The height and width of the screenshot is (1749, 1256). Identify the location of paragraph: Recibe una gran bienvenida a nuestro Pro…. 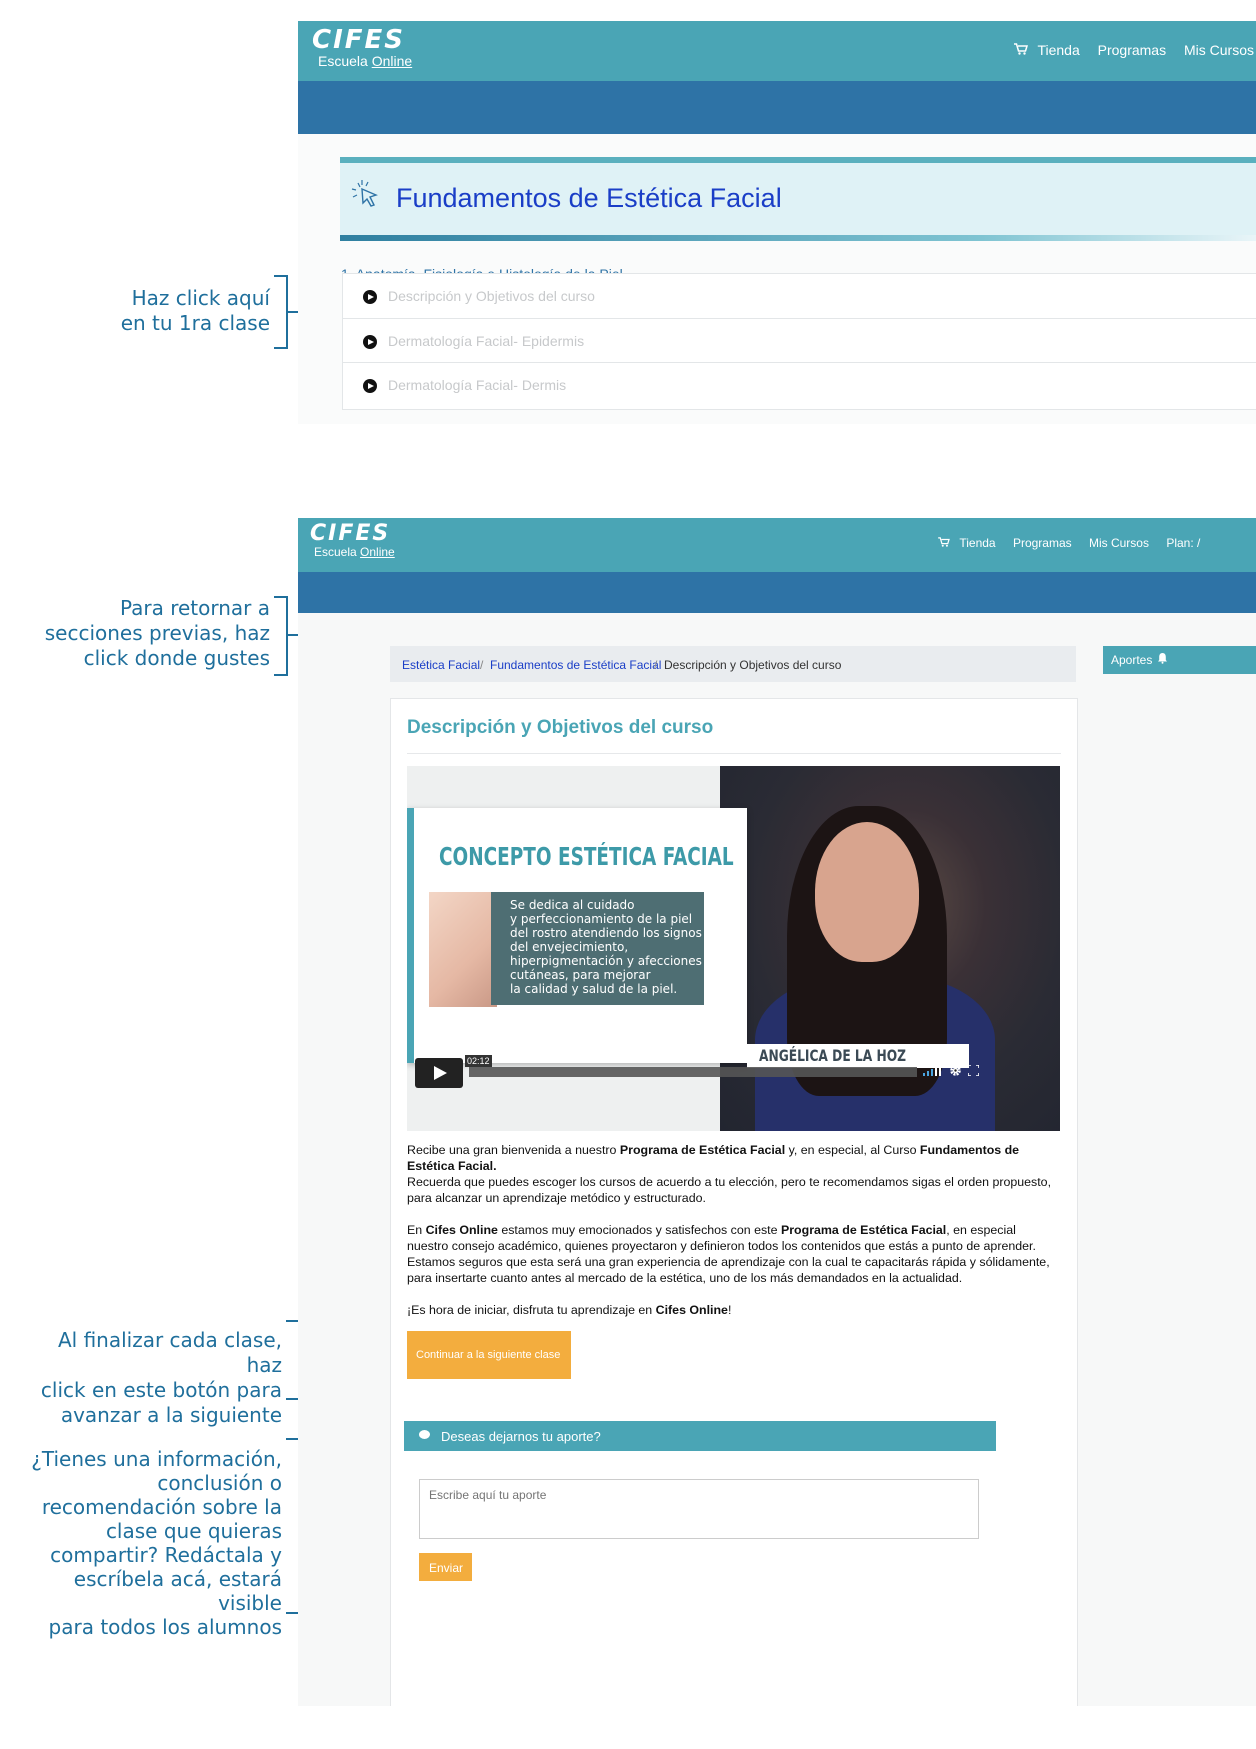
(729, 1174).